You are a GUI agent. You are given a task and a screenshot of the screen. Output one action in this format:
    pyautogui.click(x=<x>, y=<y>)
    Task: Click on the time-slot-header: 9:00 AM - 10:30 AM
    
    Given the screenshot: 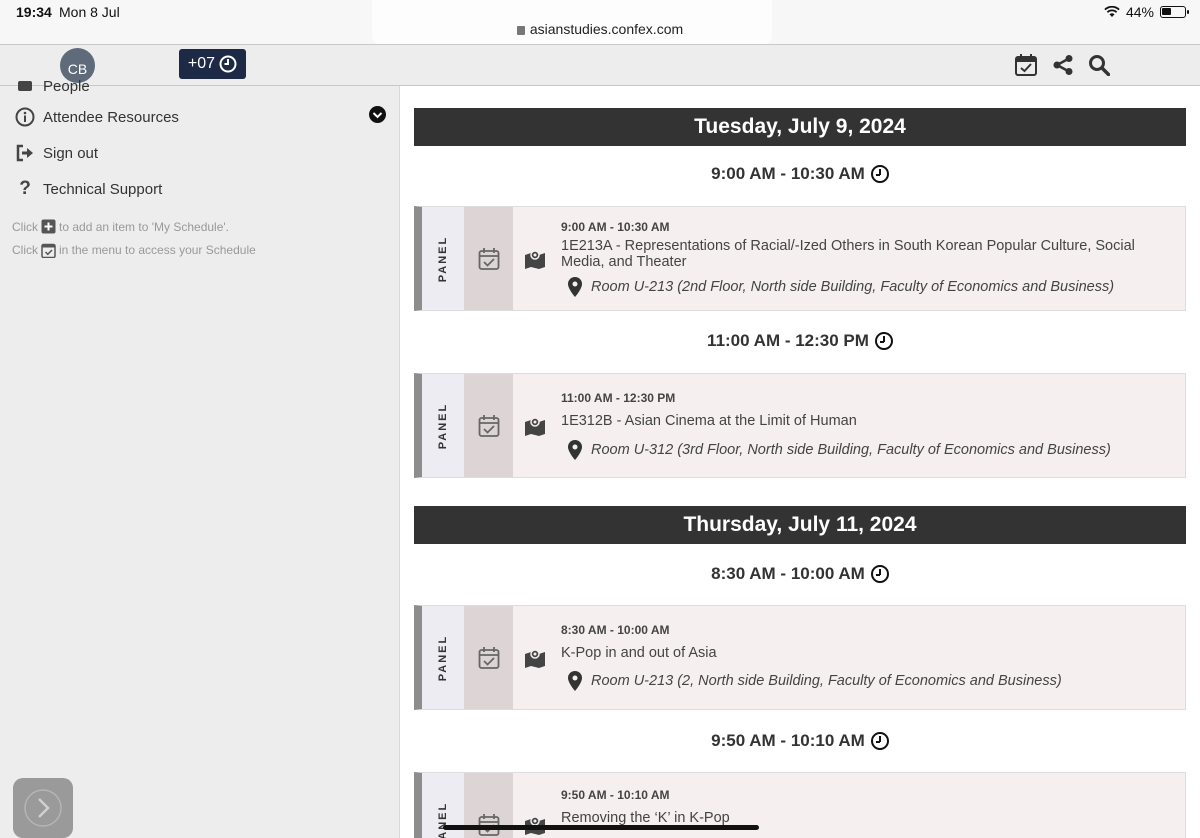 What is the action you would take?
    pyautogui.click(x=800, y=174)
    